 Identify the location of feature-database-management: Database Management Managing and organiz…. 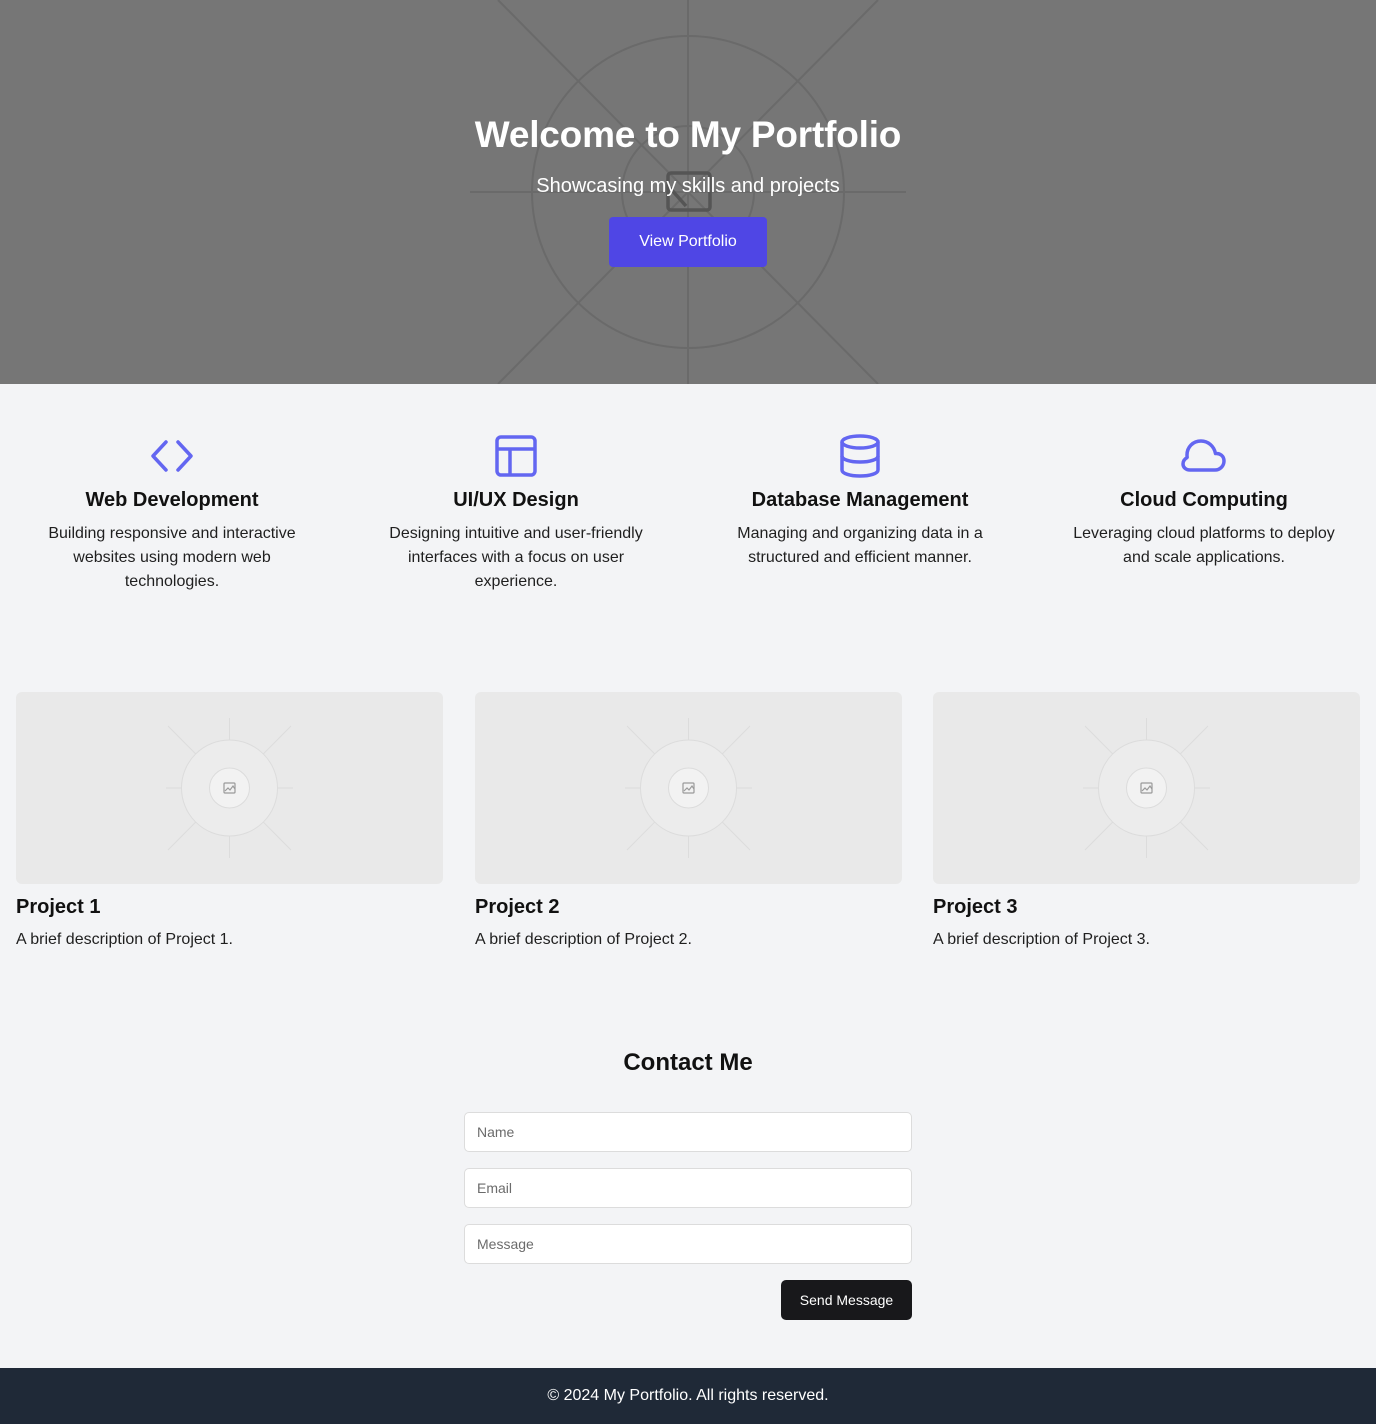
(860, 501).